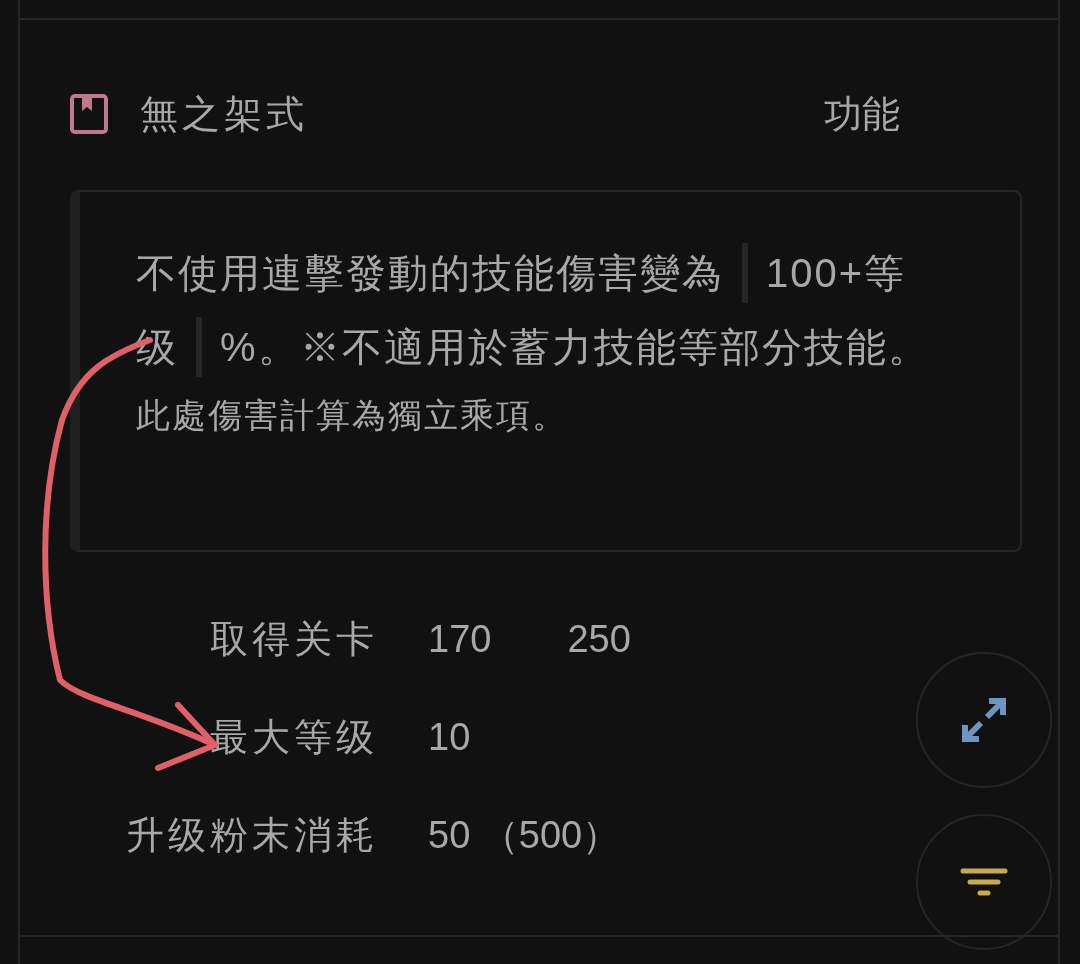 The width and height of the screenshot is (1080, 964). I want to click on skill-title: 無之架式, so click(224, 114).